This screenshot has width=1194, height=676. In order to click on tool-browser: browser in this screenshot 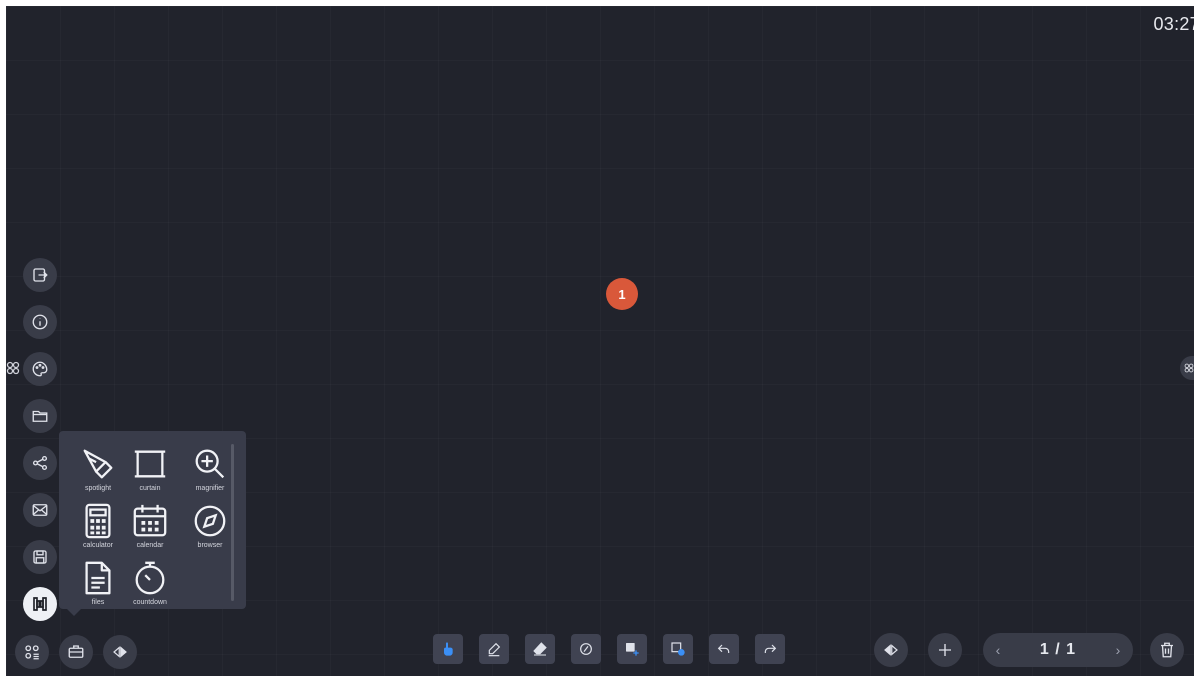, I will do `click(210, 530)`.